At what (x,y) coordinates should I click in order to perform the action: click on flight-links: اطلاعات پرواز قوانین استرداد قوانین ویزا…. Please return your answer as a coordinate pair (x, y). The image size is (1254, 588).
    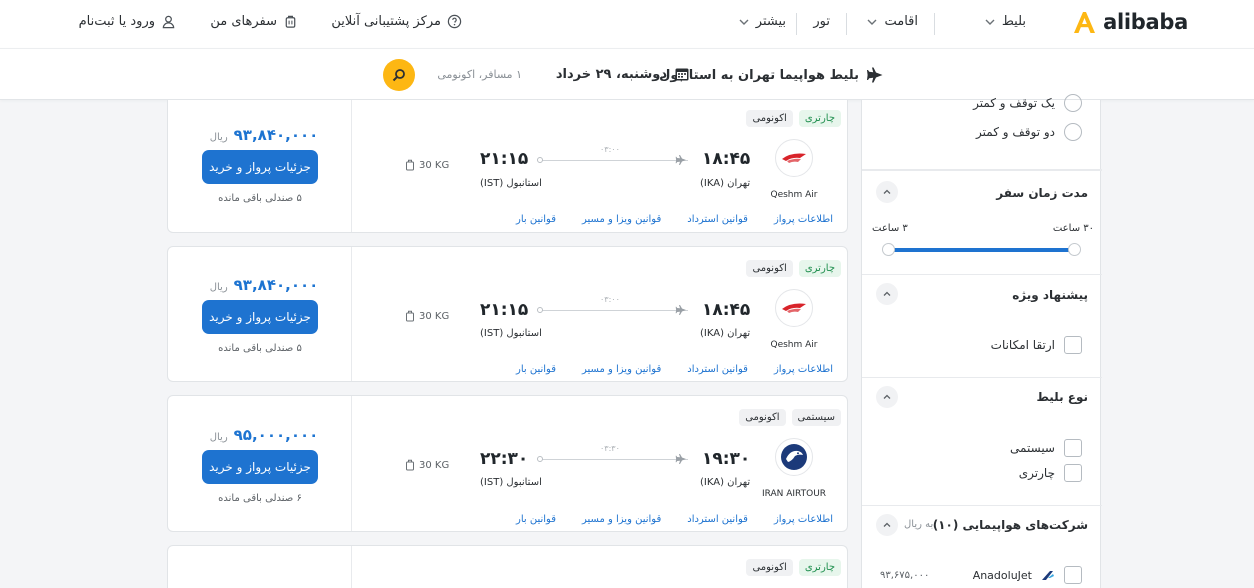
    Looking at the image, I should click on (674, 369).